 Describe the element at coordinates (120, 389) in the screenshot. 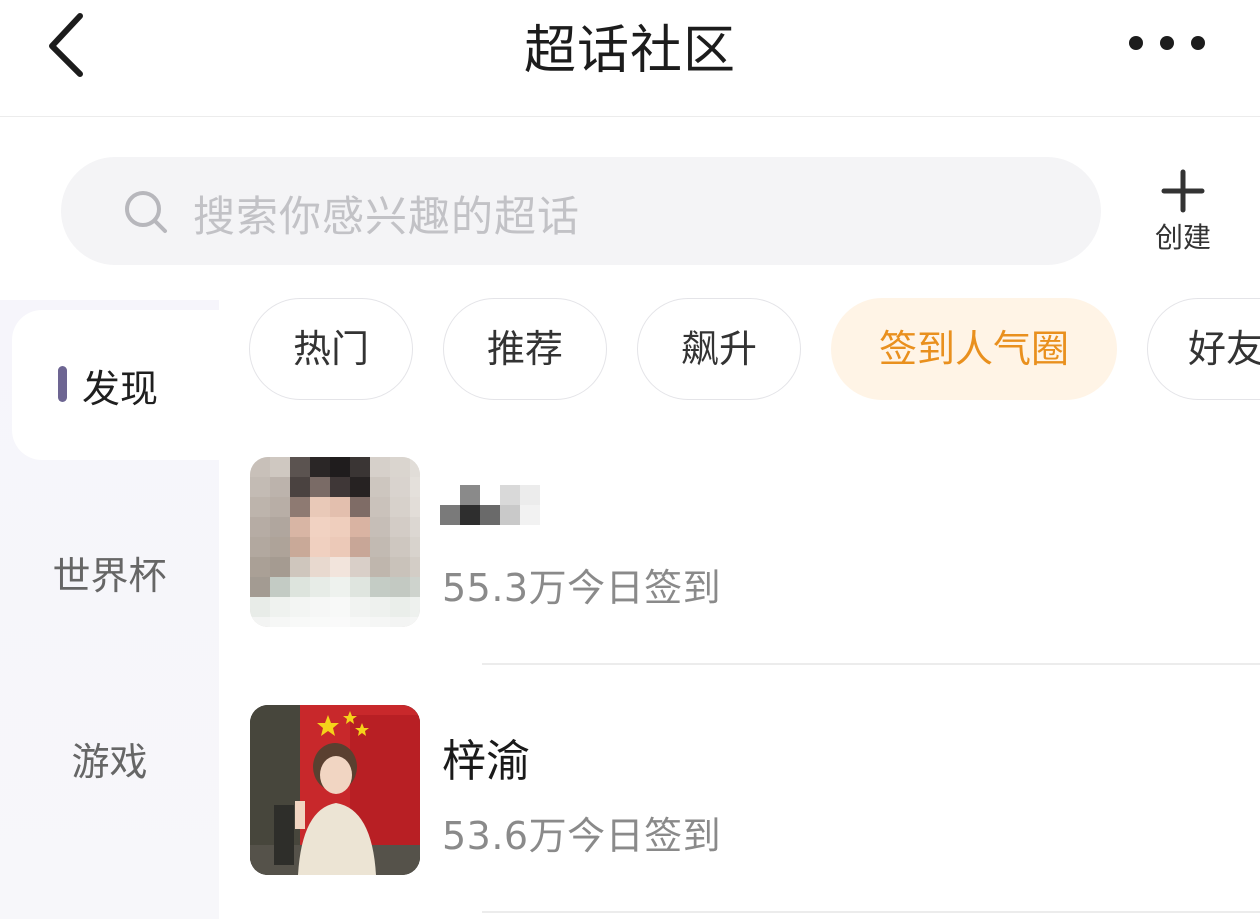

I see `sidebar-item-label: 发现` at that location.